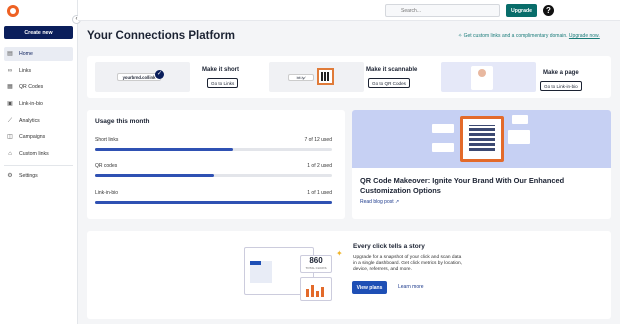  I want to click on sidebar-item-label: Campaigns, so click(32, 137).